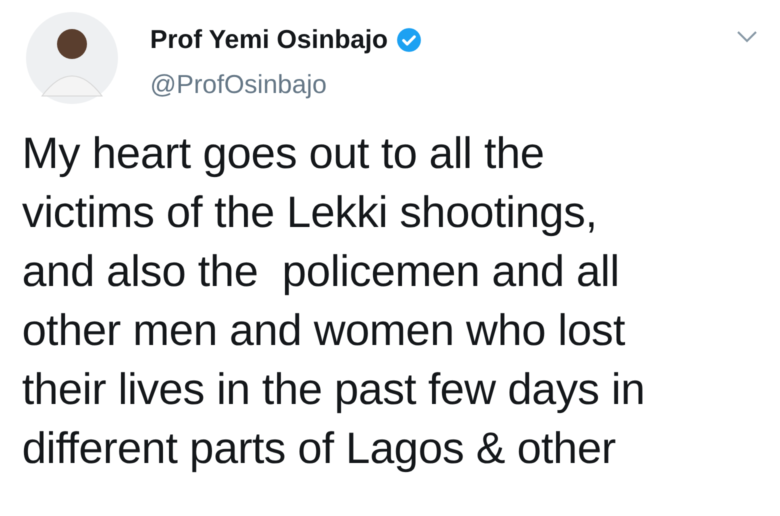 The height and width of the screenshot is (516, 780). Describe the element at coordinates (747, 37) in the screenshot. I see `chevron-down-icon` at that location.